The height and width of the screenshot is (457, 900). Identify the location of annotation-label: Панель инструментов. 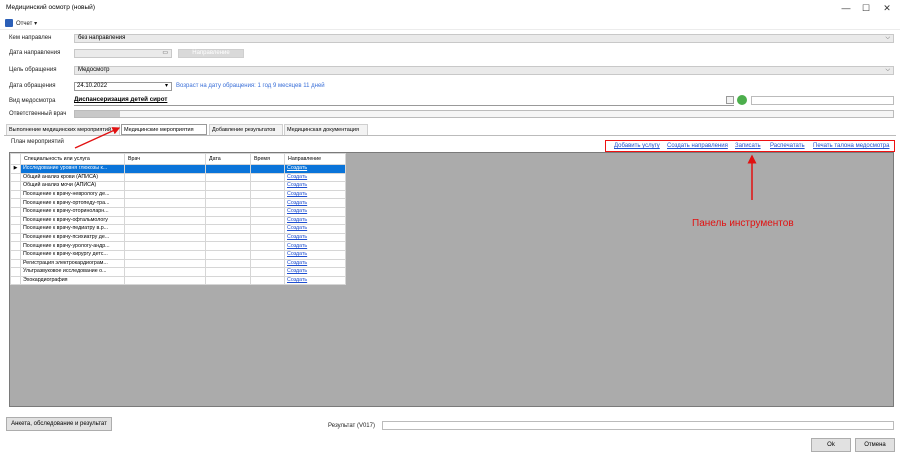
(743, 223).